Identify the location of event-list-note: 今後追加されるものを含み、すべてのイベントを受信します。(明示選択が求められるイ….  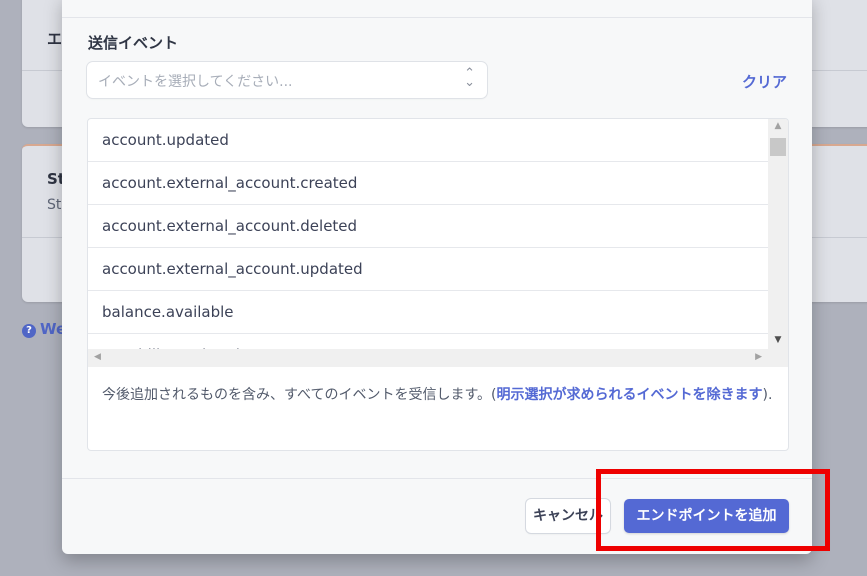
(440, 395).